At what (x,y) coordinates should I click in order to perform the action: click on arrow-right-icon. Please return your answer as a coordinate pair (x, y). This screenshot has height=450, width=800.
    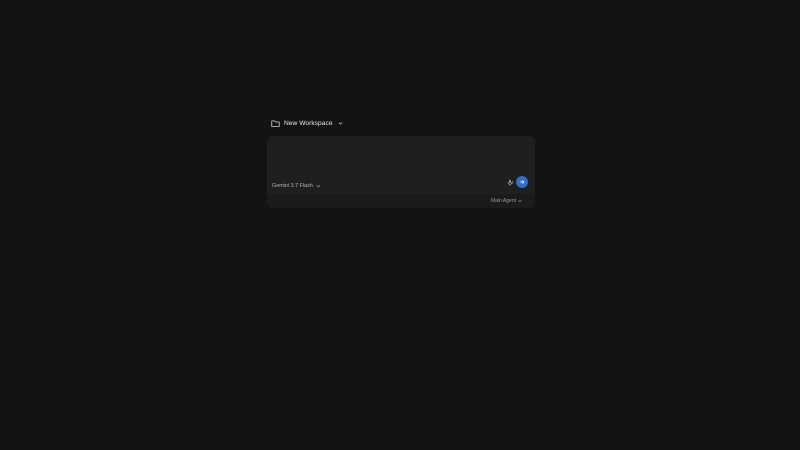
    Looking at the image, I should click on (522, 182).